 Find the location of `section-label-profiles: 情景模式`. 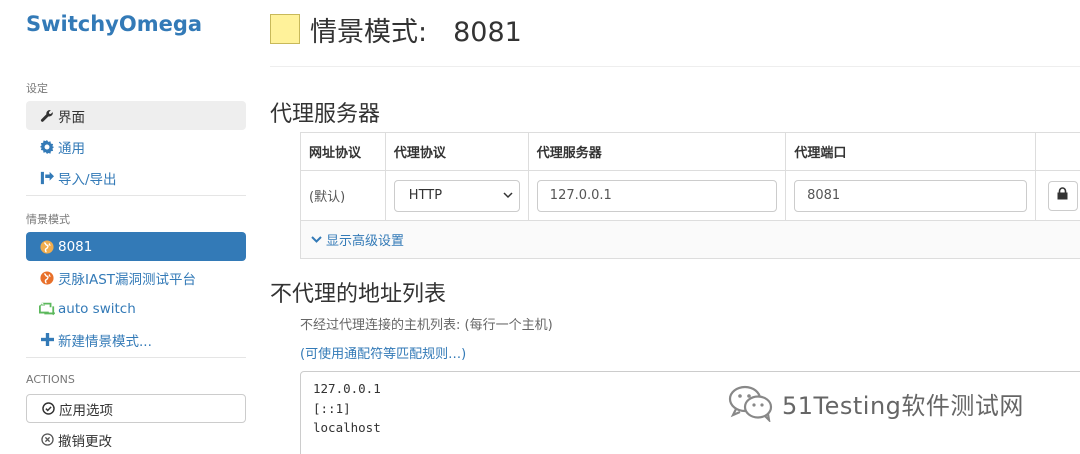

section-label-profiles: 情景模式 is located at coordinates (48, 219).